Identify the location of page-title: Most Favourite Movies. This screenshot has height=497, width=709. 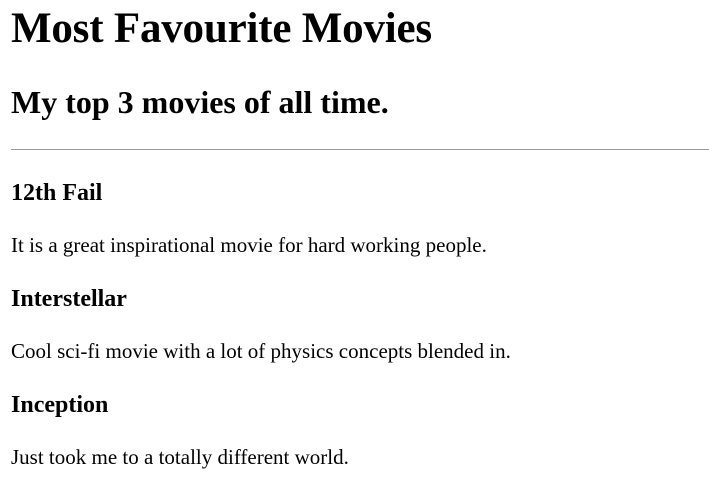
(221, 28).